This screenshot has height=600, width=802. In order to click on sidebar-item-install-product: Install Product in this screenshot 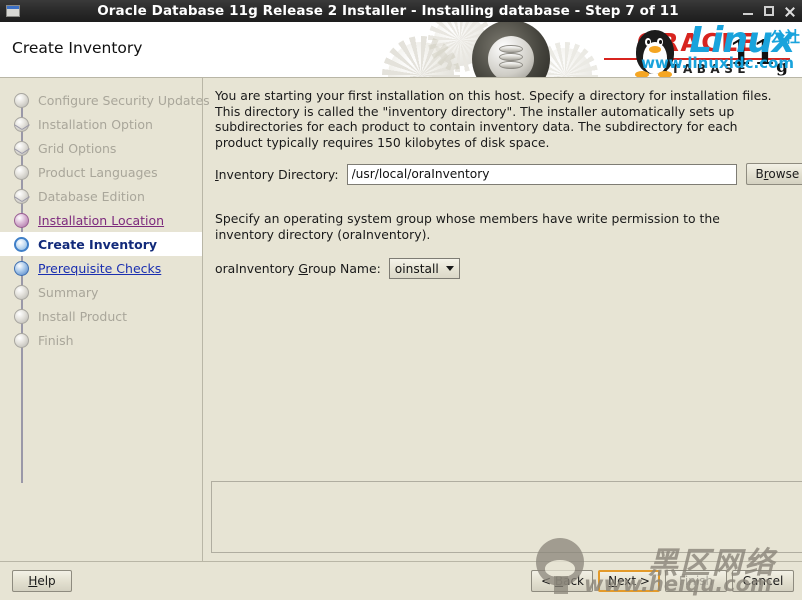, I will do `click(101, 316)`.